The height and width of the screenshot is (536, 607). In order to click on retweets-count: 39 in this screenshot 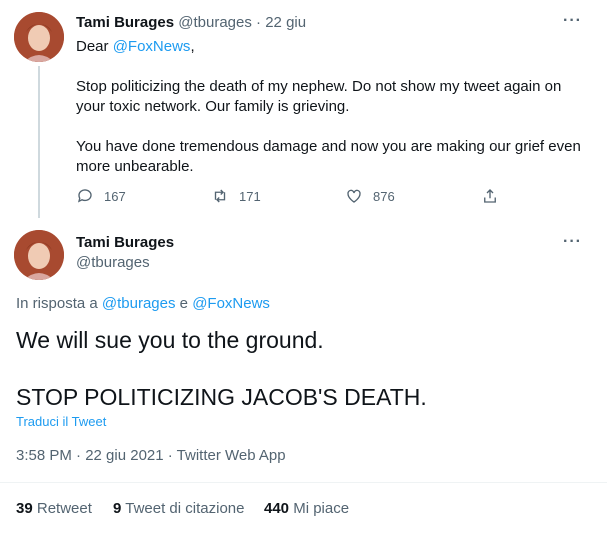, I will do `click(24, 508)`.